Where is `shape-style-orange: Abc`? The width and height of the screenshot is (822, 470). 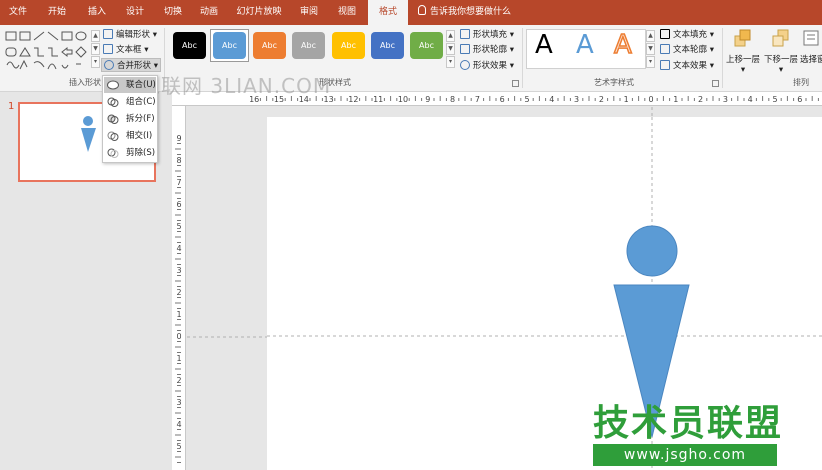
shape-style-orange: Abc is located at coordinates (269, 45).